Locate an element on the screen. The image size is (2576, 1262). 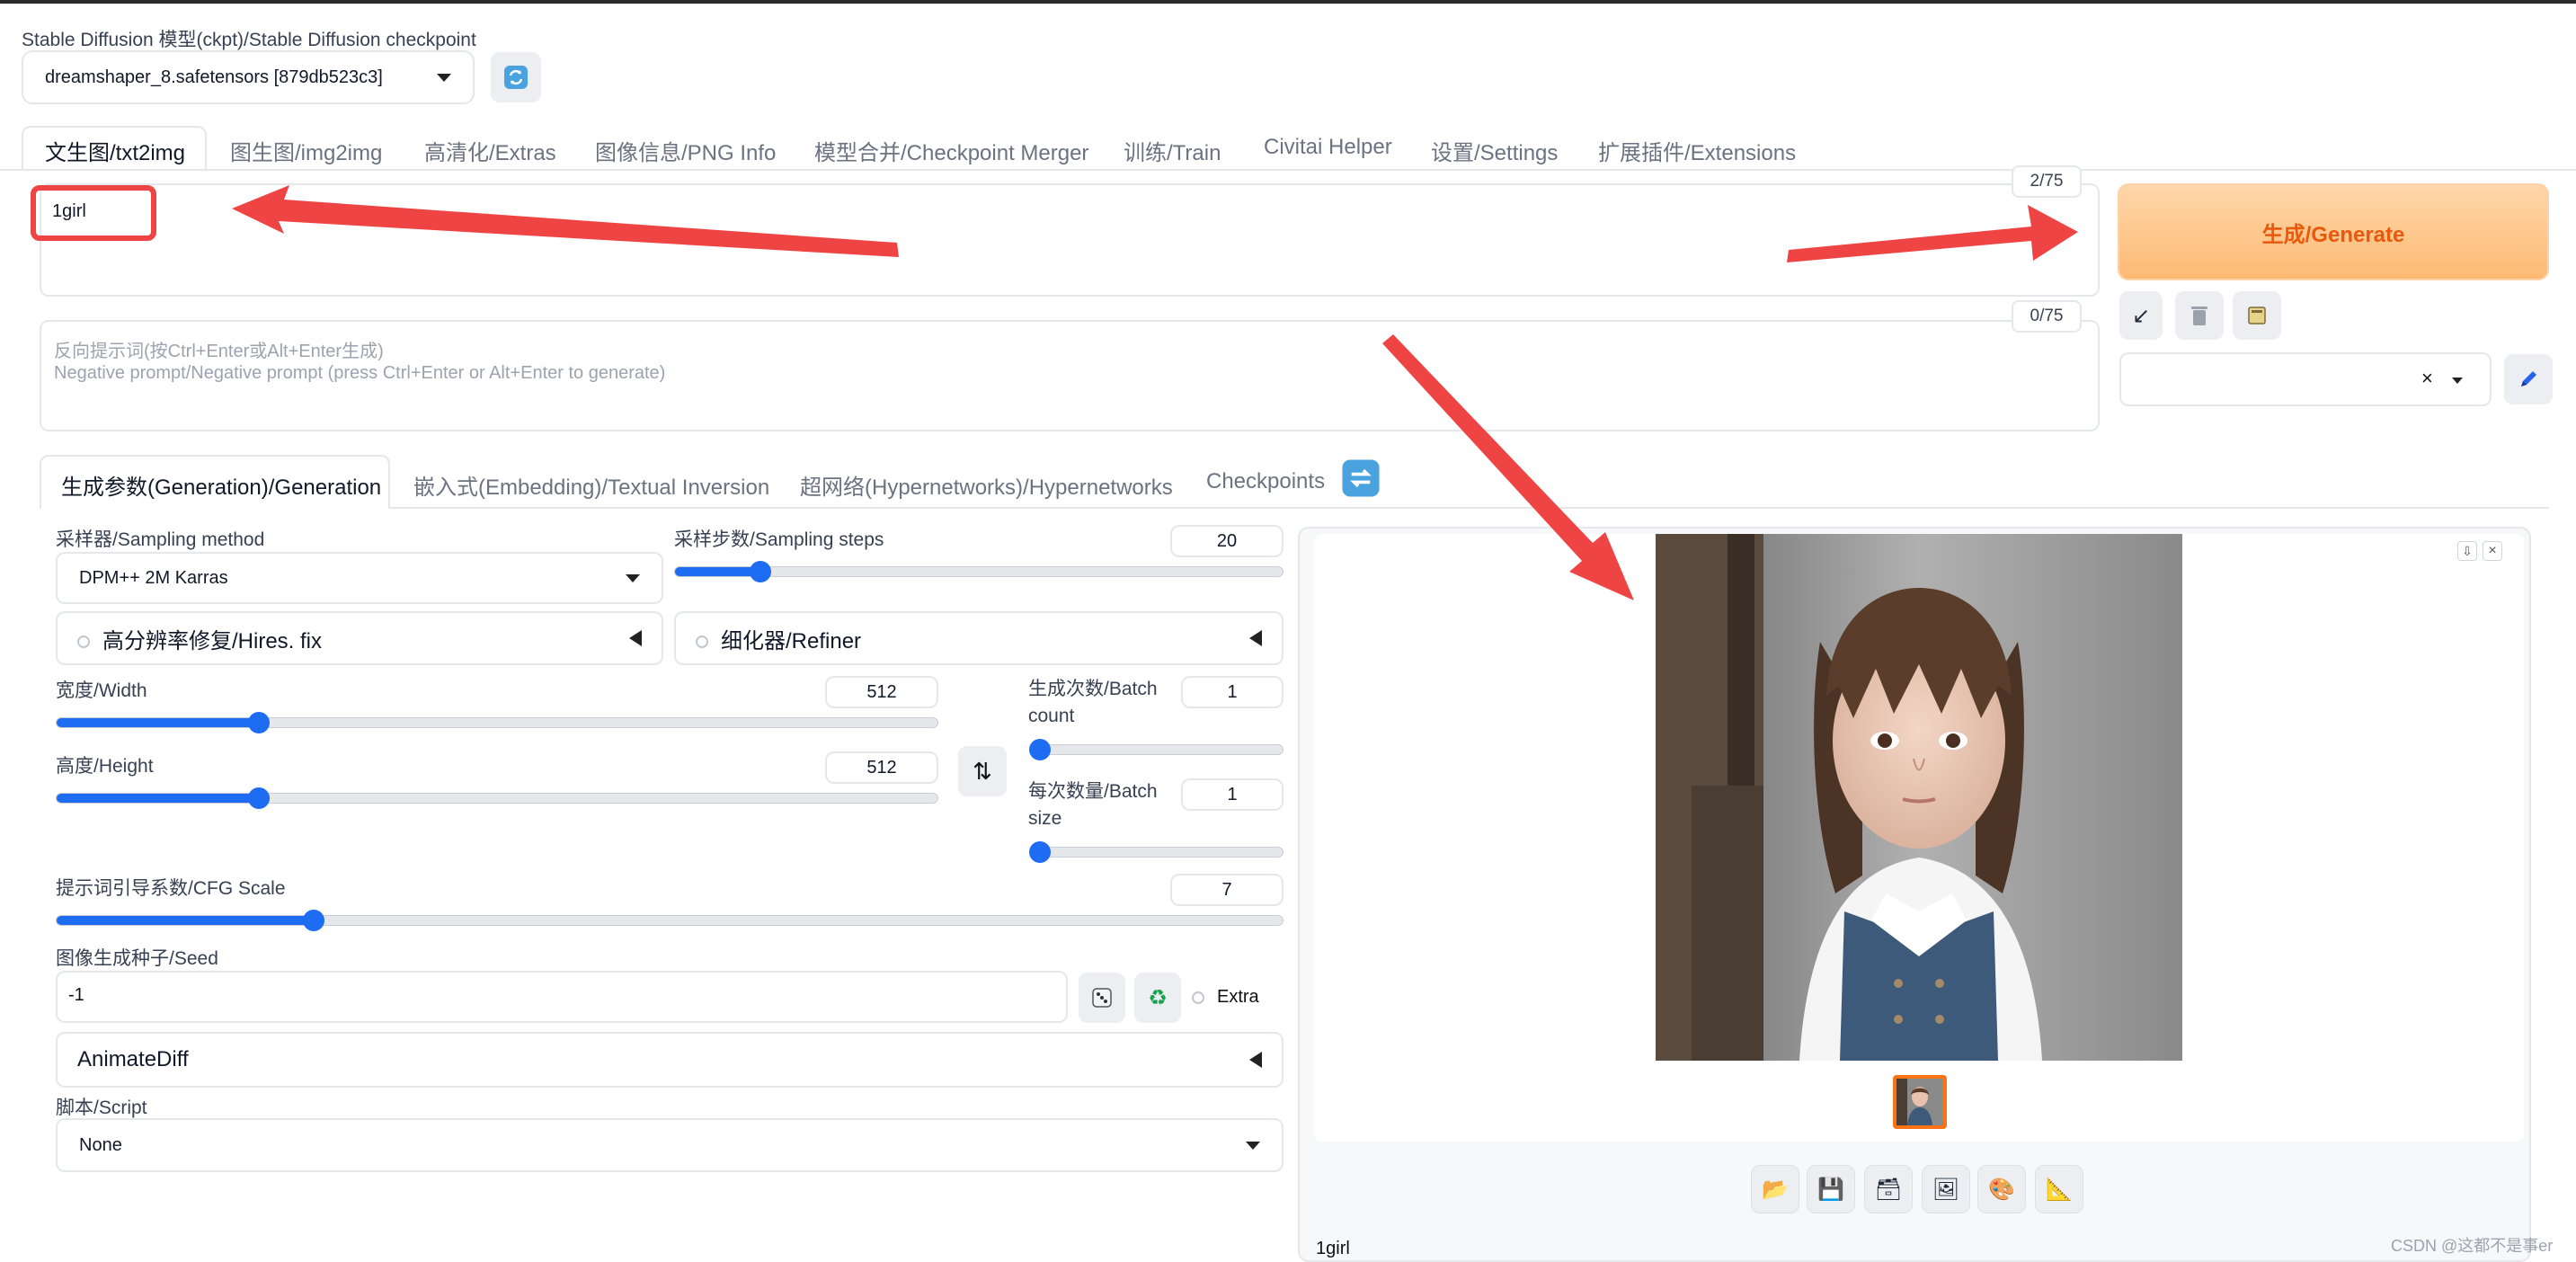
annotation-arrow-to-generate is located at coordinates (1932, 233).